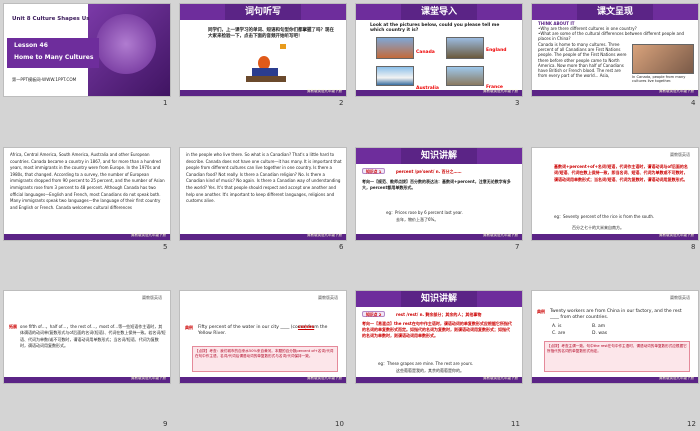 This screenshot has width=700, height=431. Describe the element at coordinates (465, 48) in the screenshot. I see `england-photo` at that location.